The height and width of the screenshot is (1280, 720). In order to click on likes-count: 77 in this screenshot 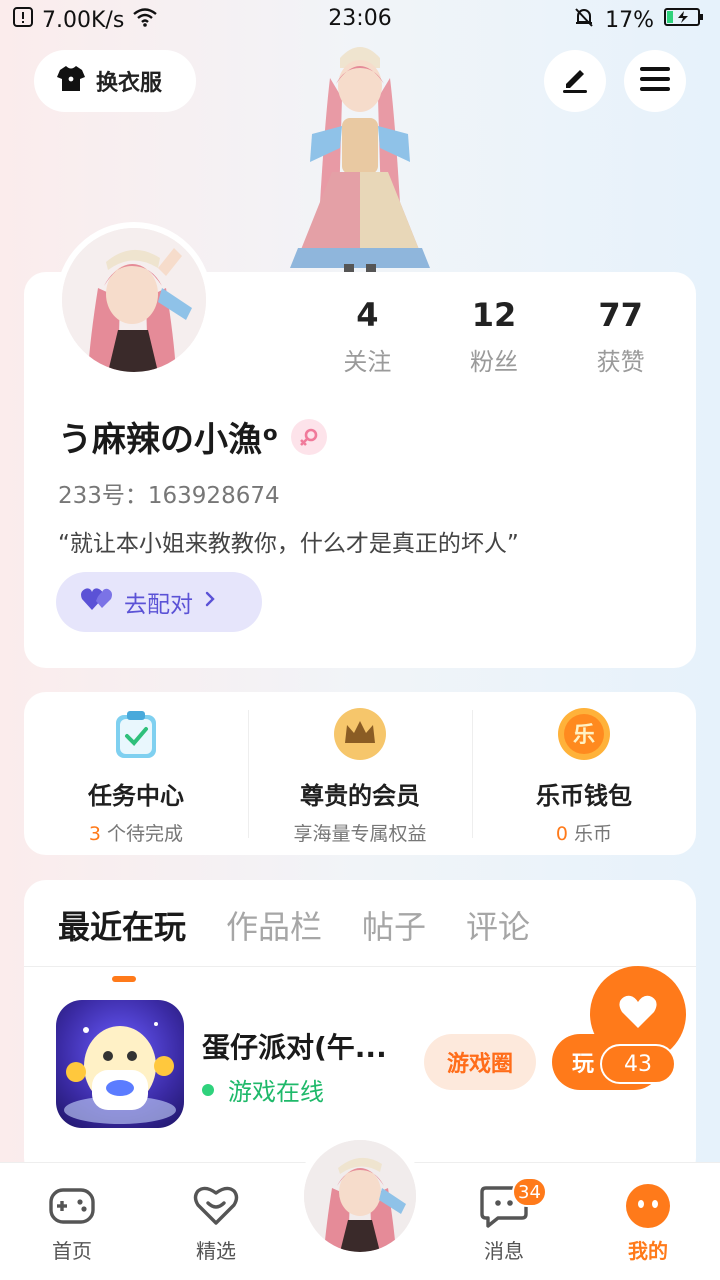, I will do `click(620, 315)`.